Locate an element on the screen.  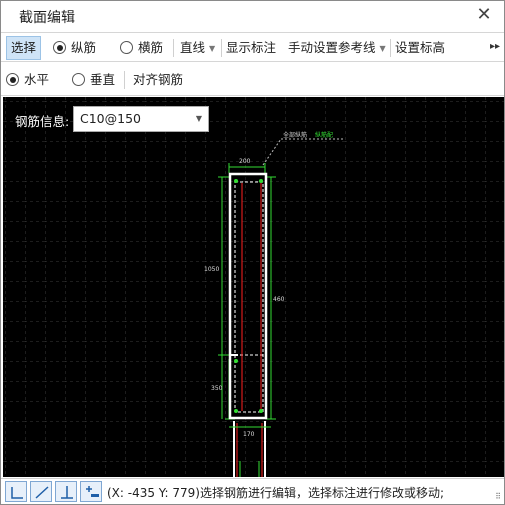
manual-ref-label: 手动设置参考线 is located at coordinates (332, 47).